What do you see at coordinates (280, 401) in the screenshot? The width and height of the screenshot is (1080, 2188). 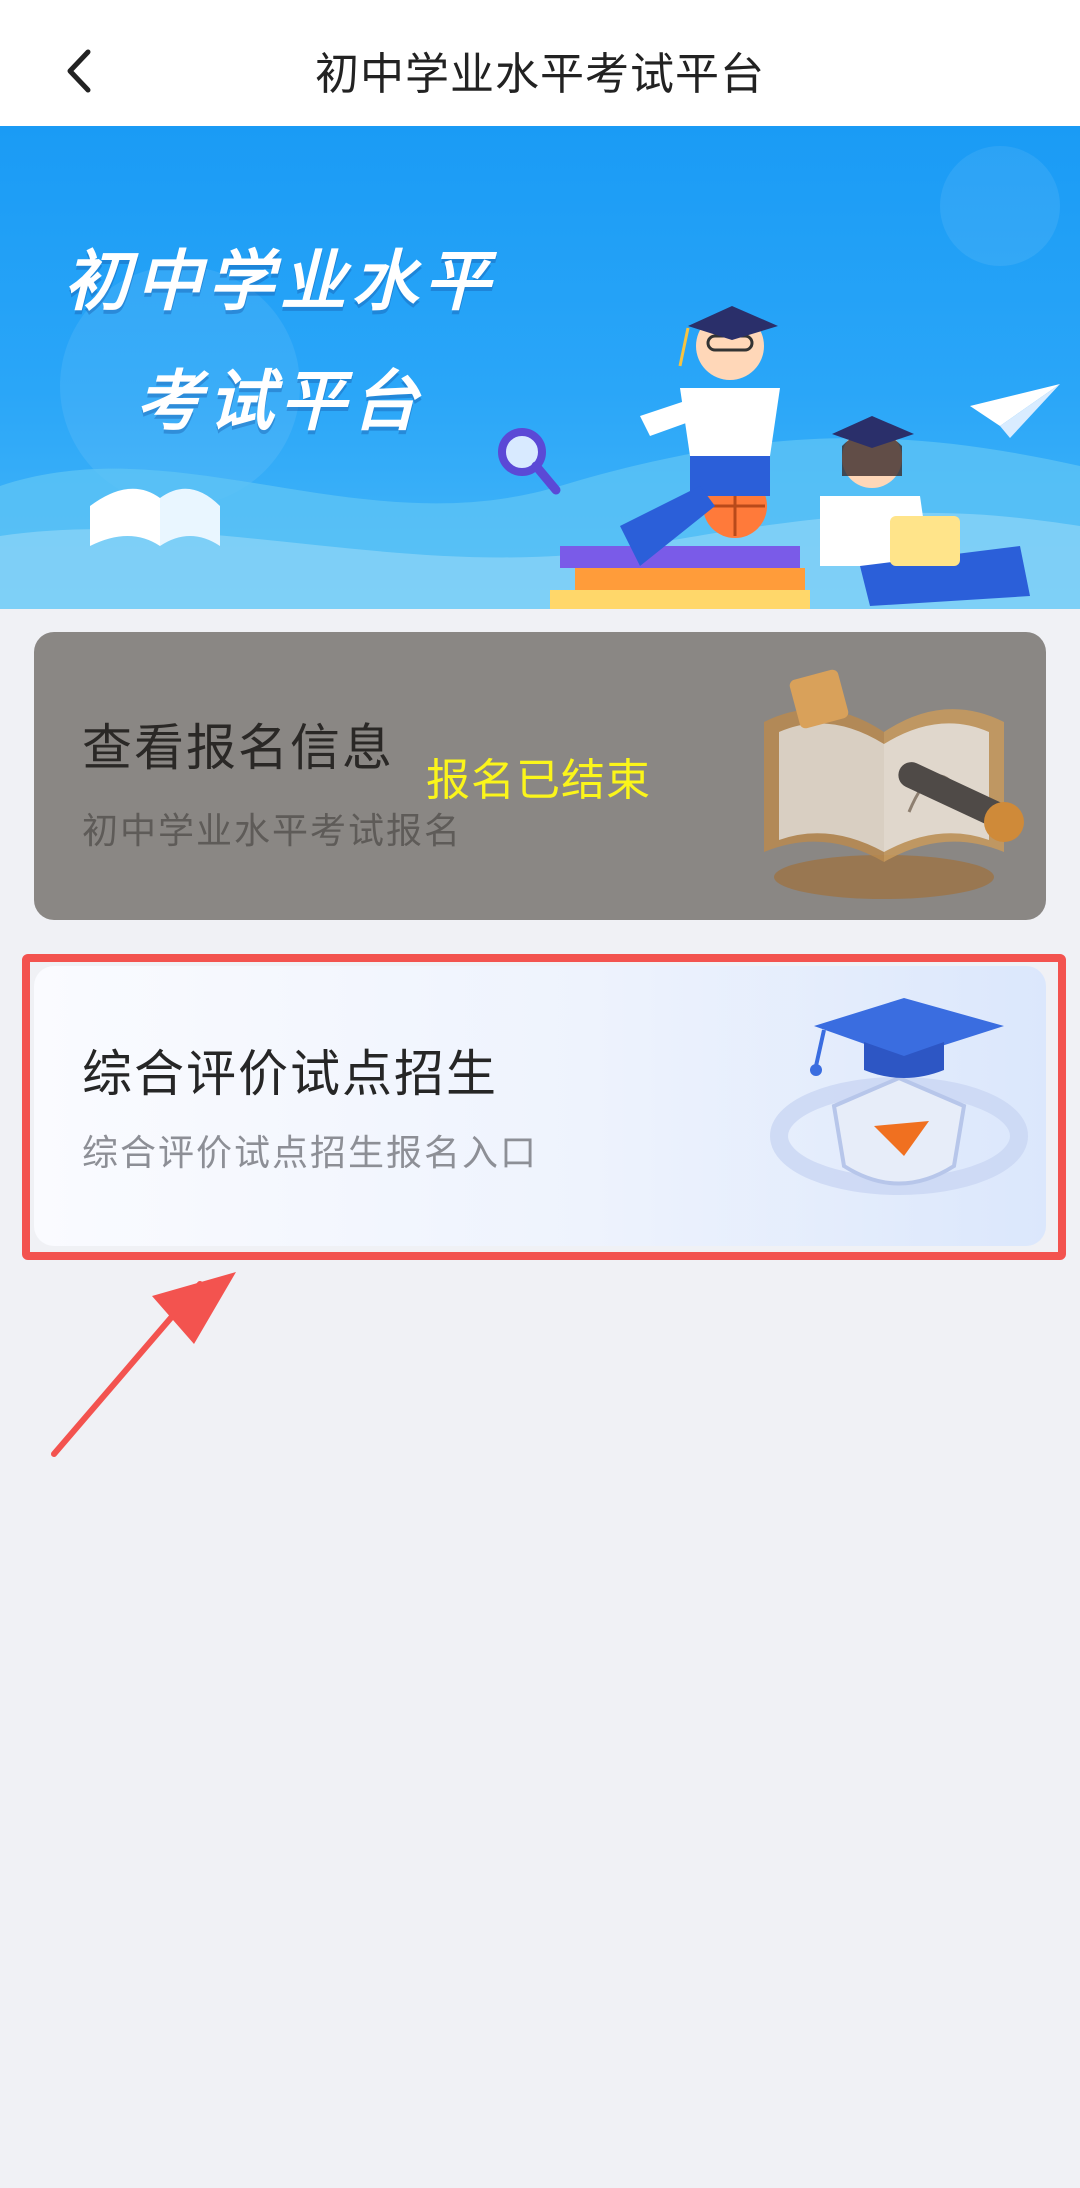 I see `banner-title-line2: 考试平台` at bounding box center [280, 401].